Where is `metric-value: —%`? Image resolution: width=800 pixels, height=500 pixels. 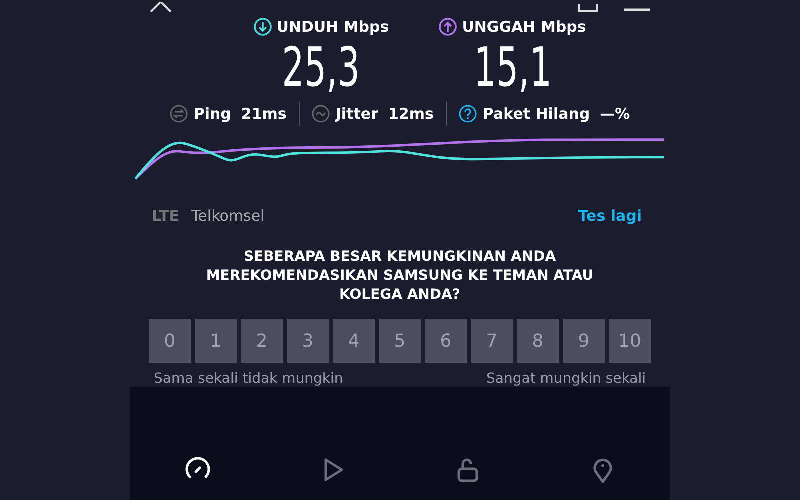
metric-value: —% is located at coordinates (615, 113).